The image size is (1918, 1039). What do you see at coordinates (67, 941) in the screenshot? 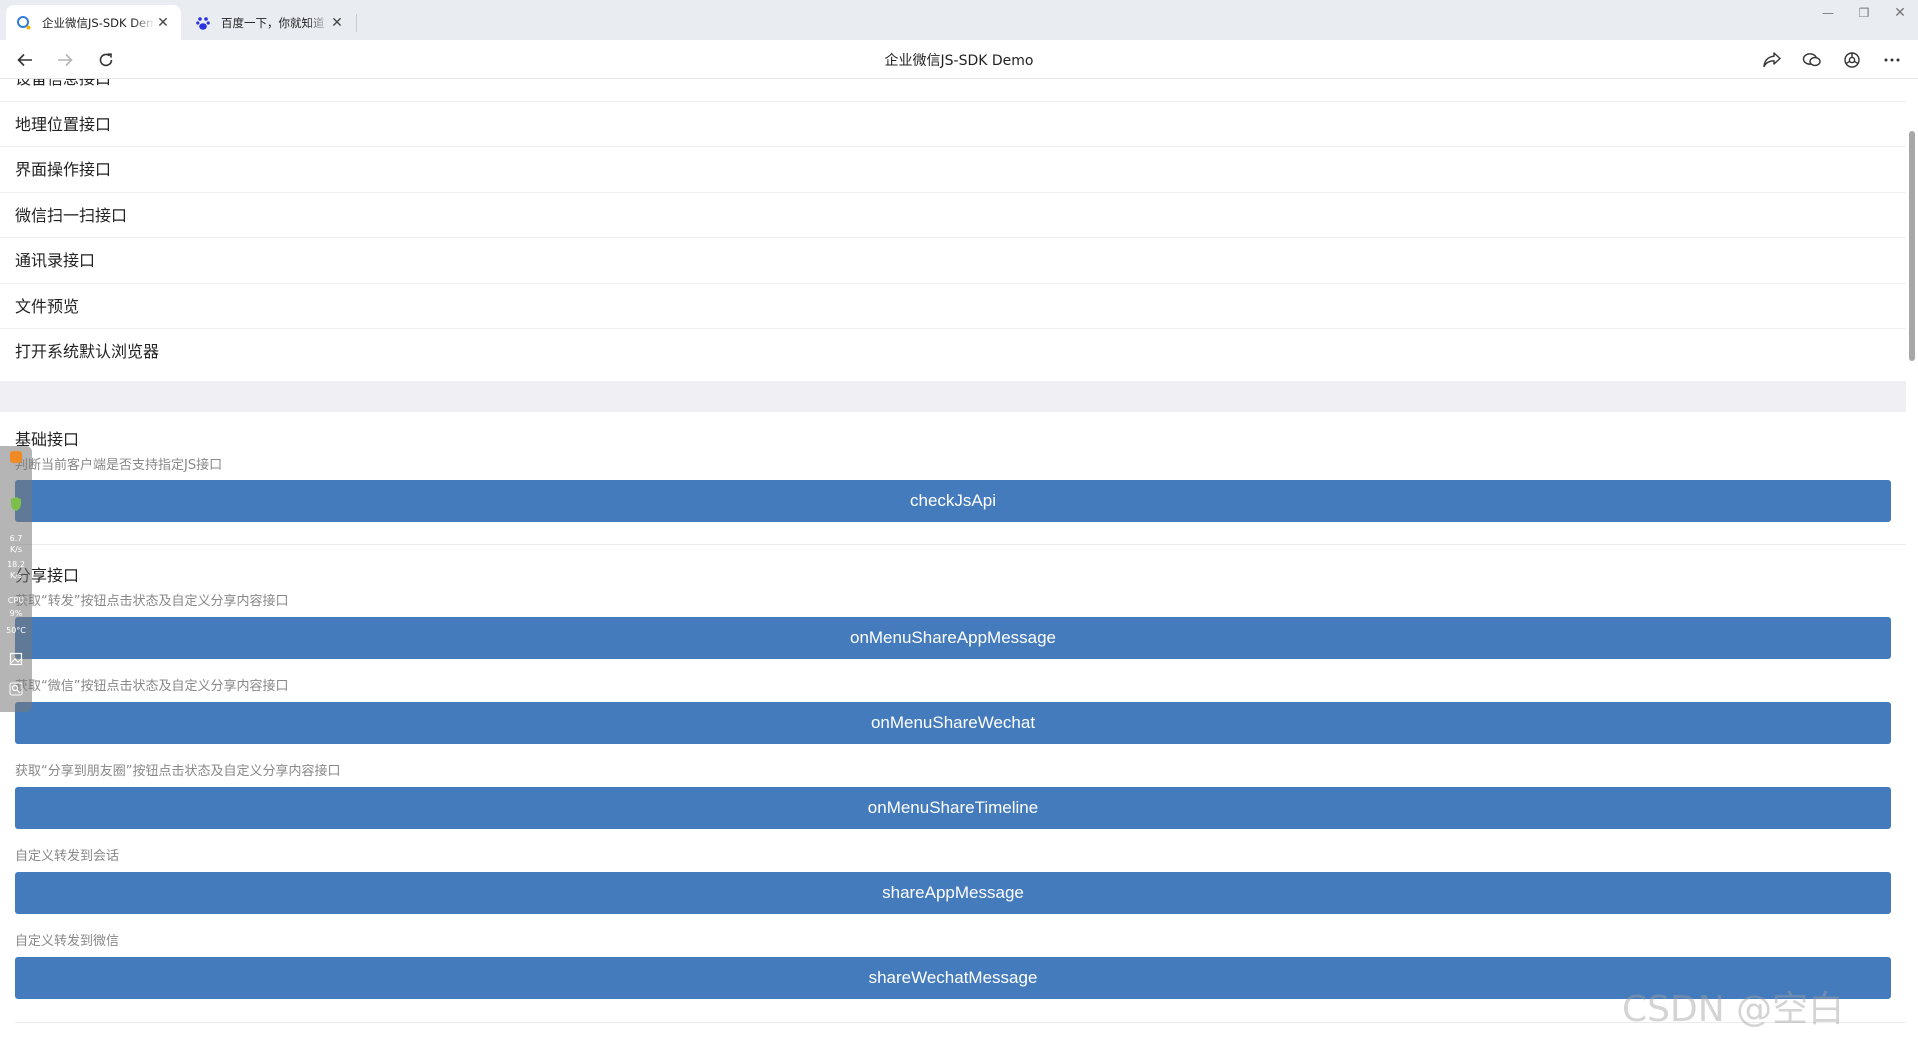
I see `api-description: 自定义转发到微信` at bounding box center [67, 941].